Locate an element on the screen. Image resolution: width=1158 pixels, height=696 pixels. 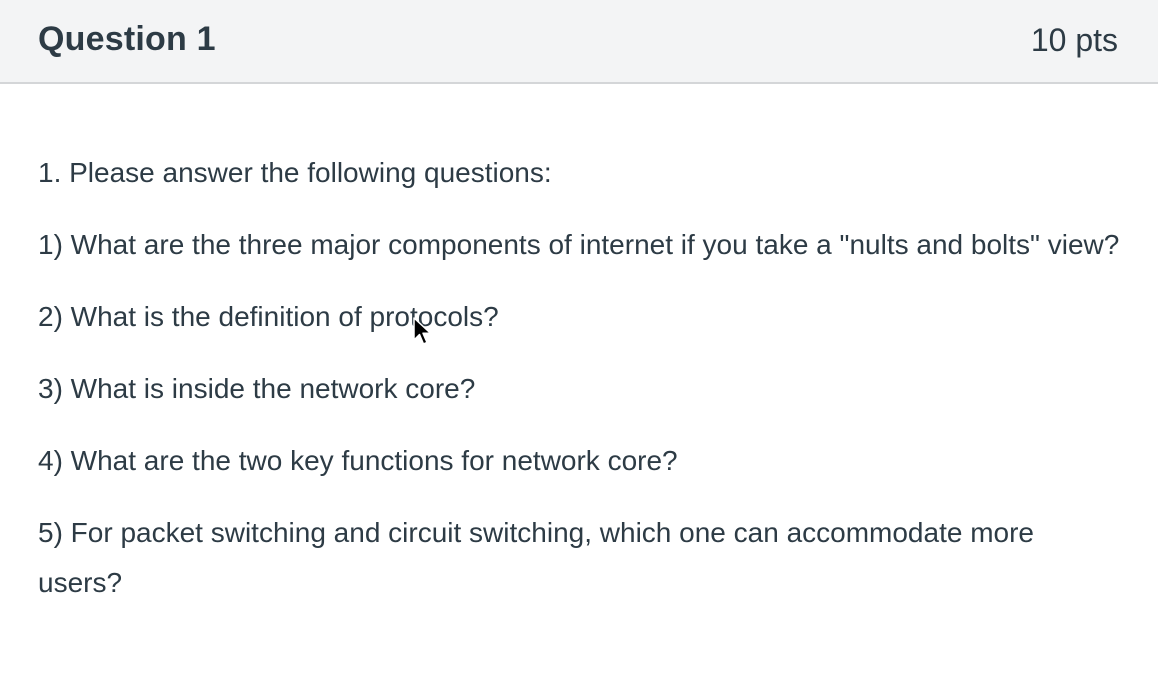
question-header: Question 1 10 pts is located at coordinates (579, 42).